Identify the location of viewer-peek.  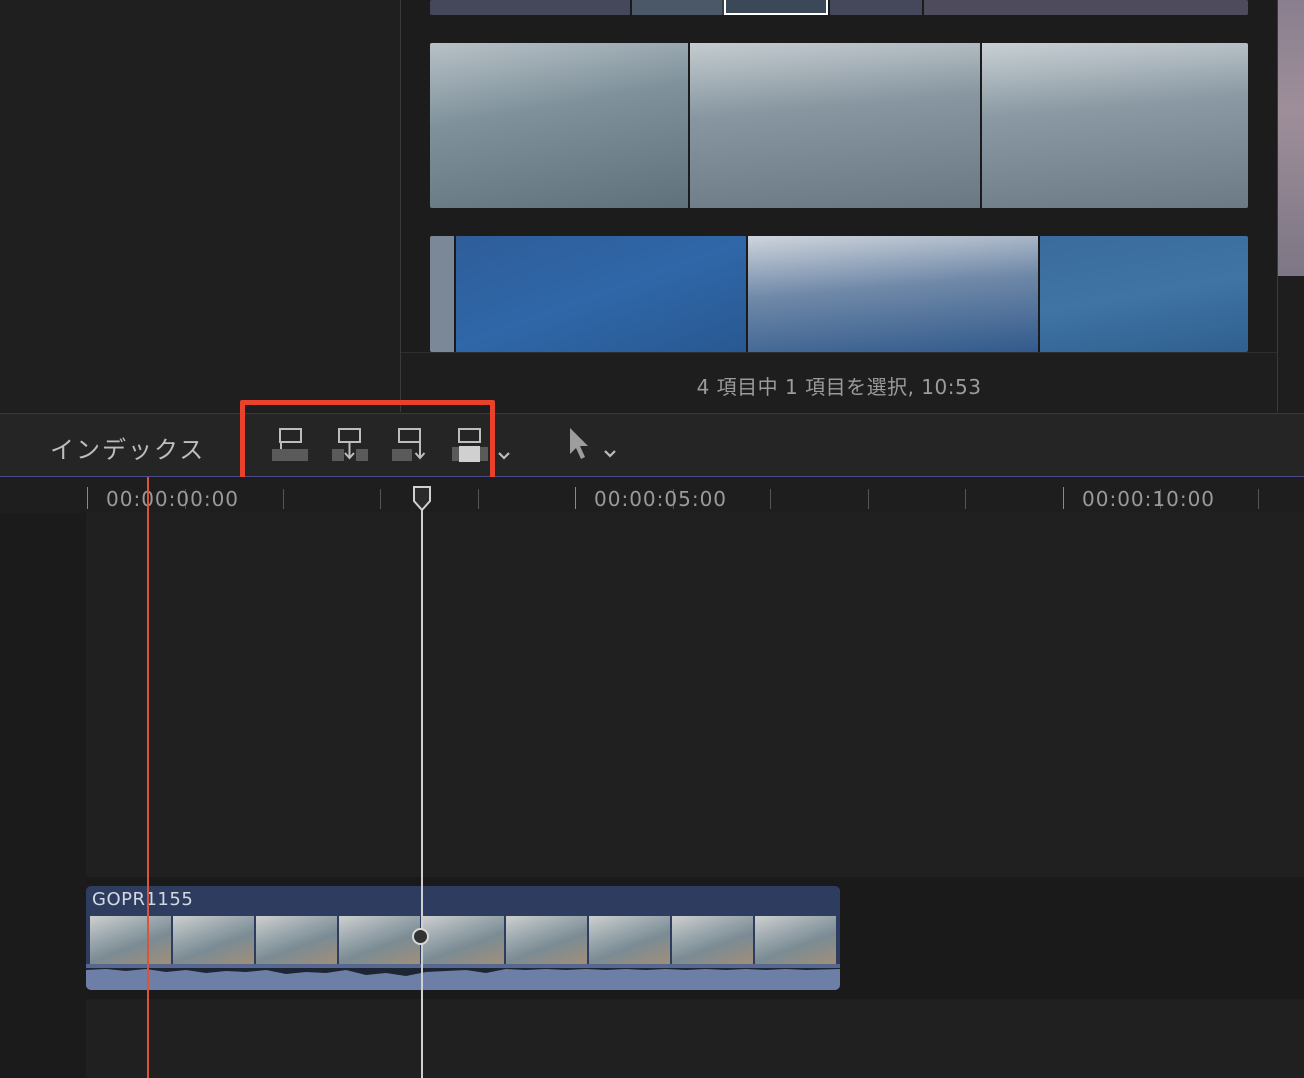
(1291, 138).